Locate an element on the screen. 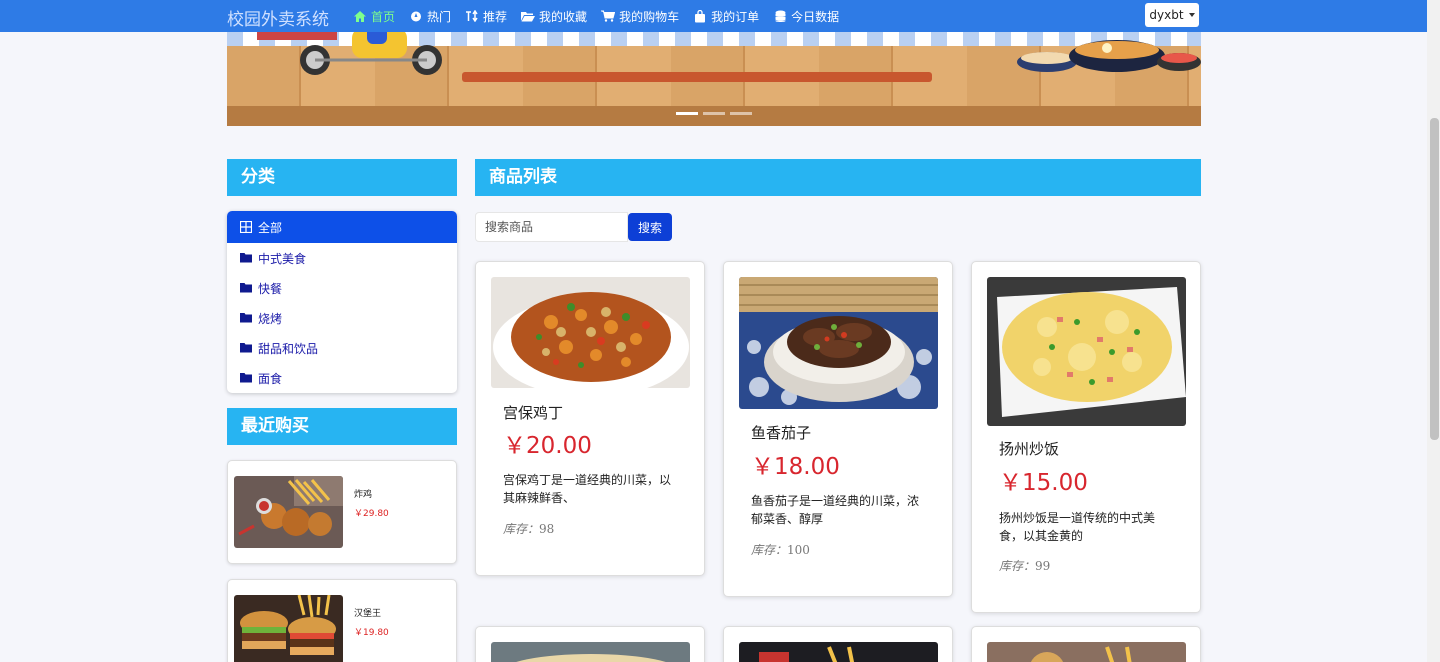 This screenshot has height=662, width=1440. stock-value: 99 is located at coordinates (1043, 566).